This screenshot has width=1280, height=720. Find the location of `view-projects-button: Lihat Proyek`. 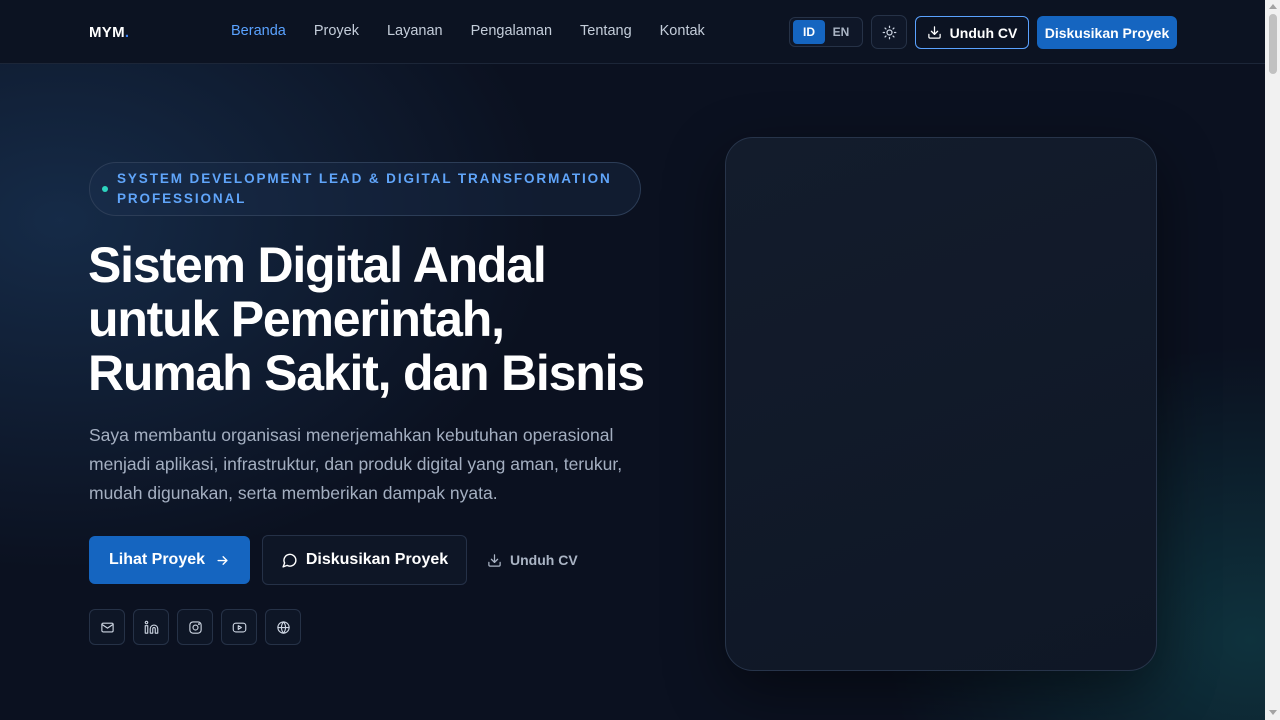

view-projects-button: Lihat Proyek is located at coordinates (169, 560).